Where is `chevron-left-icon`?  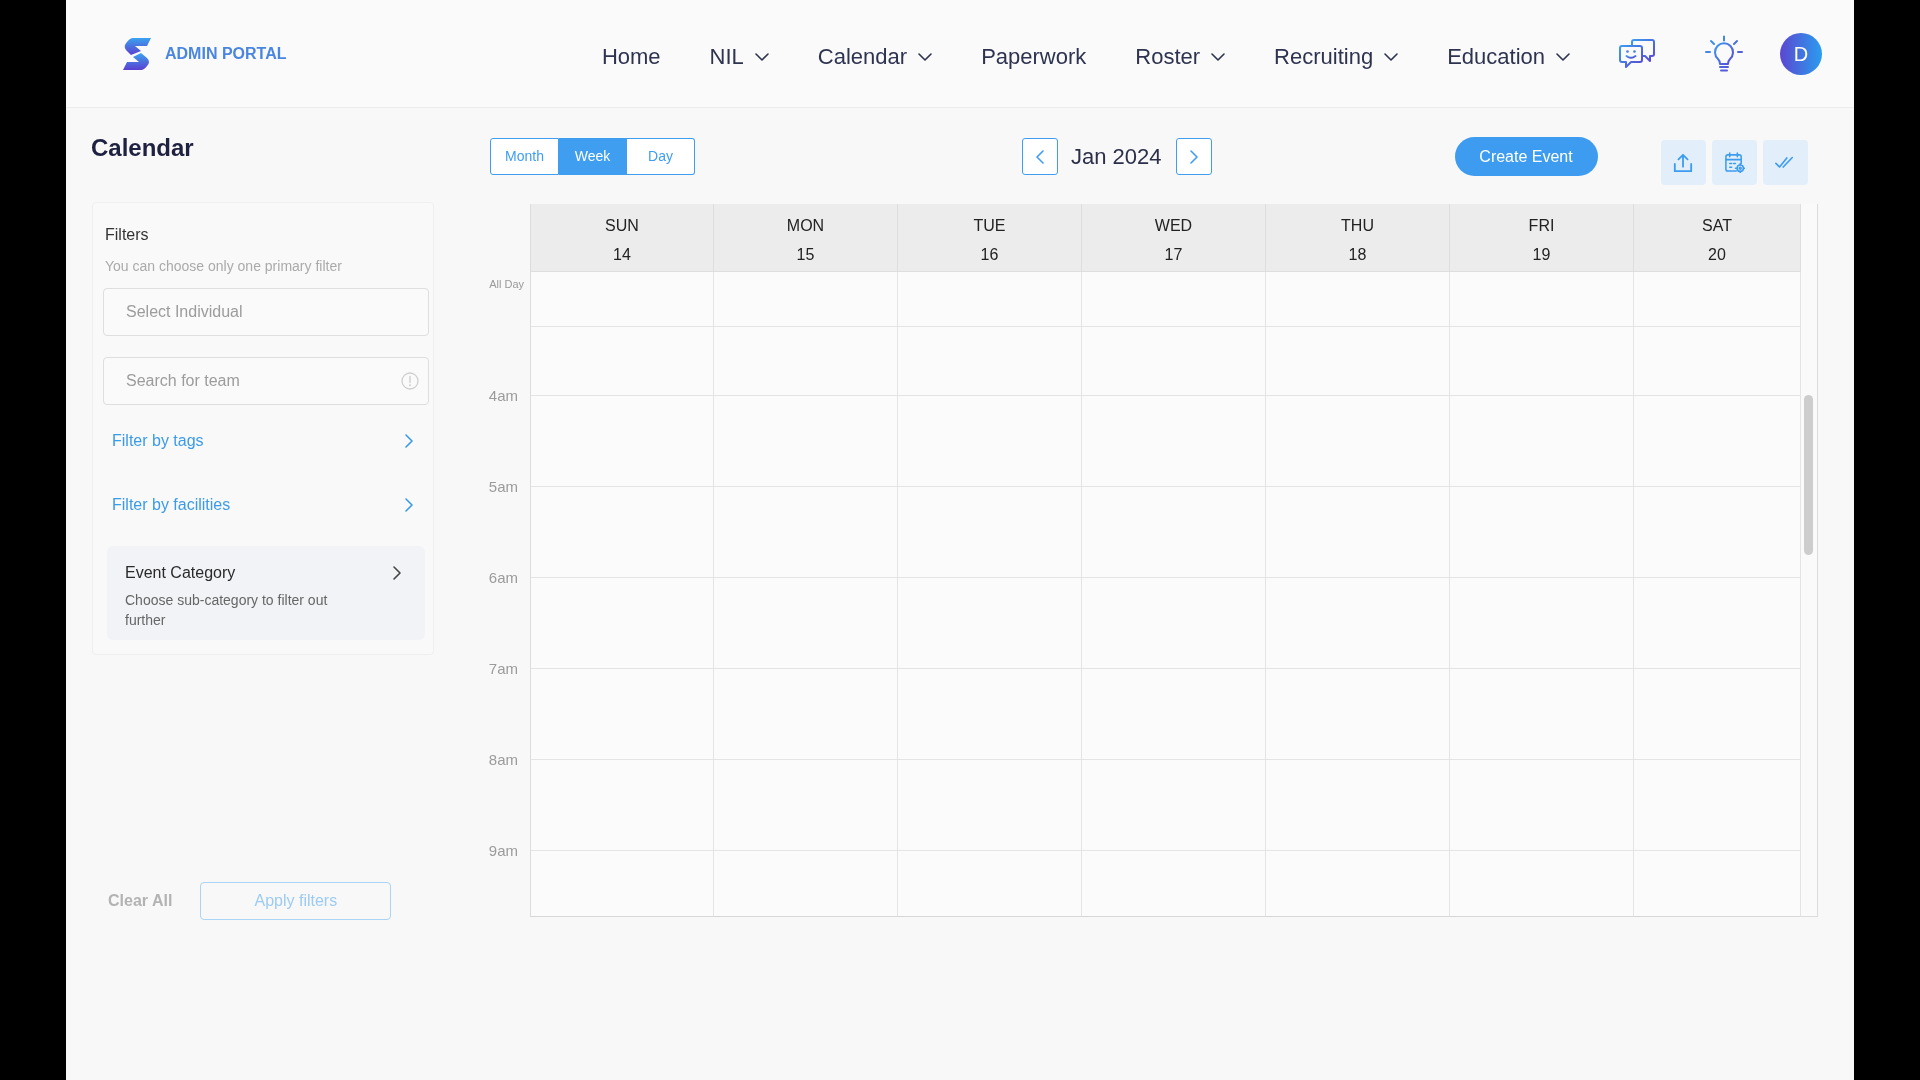
chevron-left-icon is located at coordinates (1040, 156).